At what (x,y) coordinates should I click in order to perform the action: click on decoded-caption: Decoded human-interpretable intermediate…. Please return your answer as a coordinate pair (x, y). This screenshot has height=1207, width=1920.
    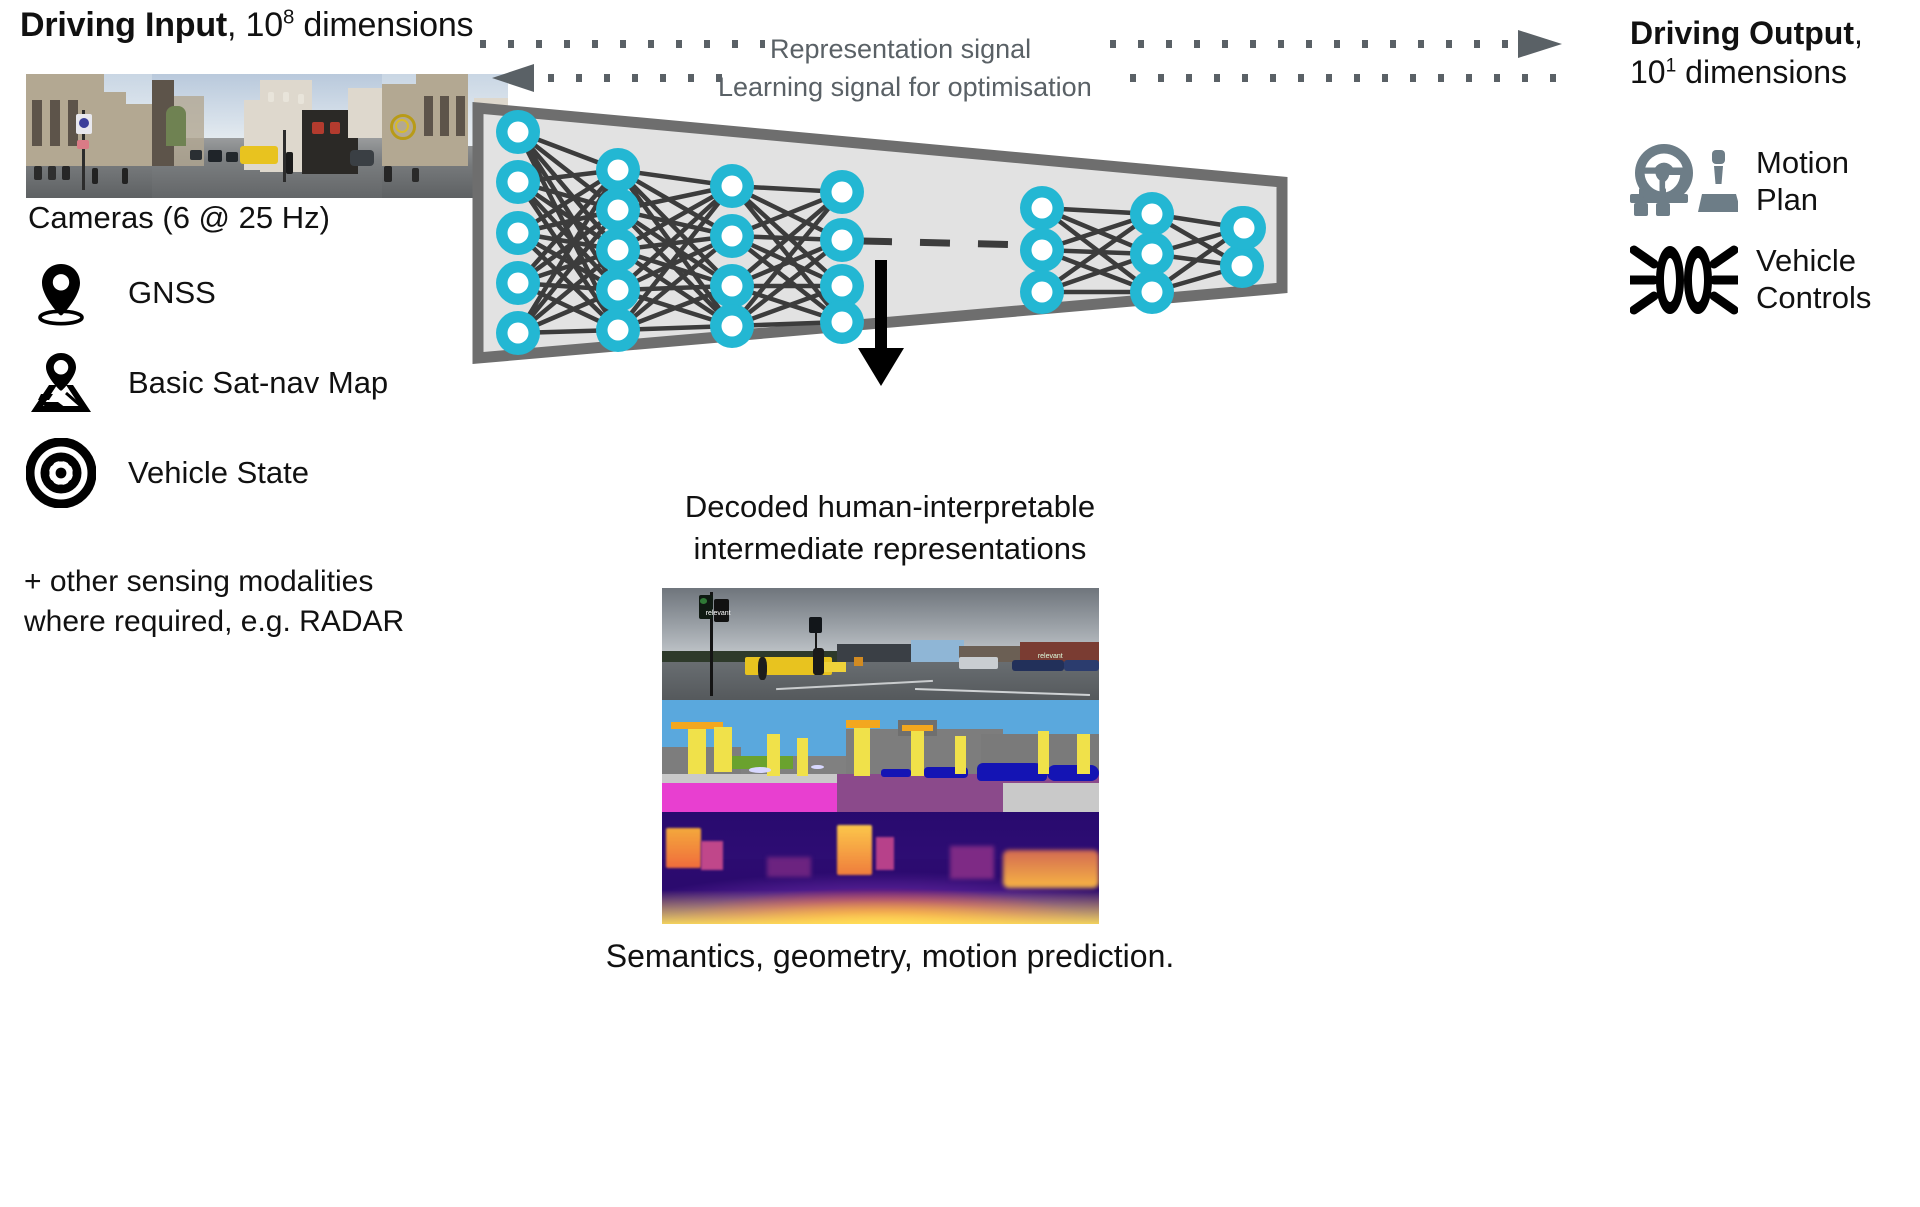
    Looking at the image, I should click on (890, 527).